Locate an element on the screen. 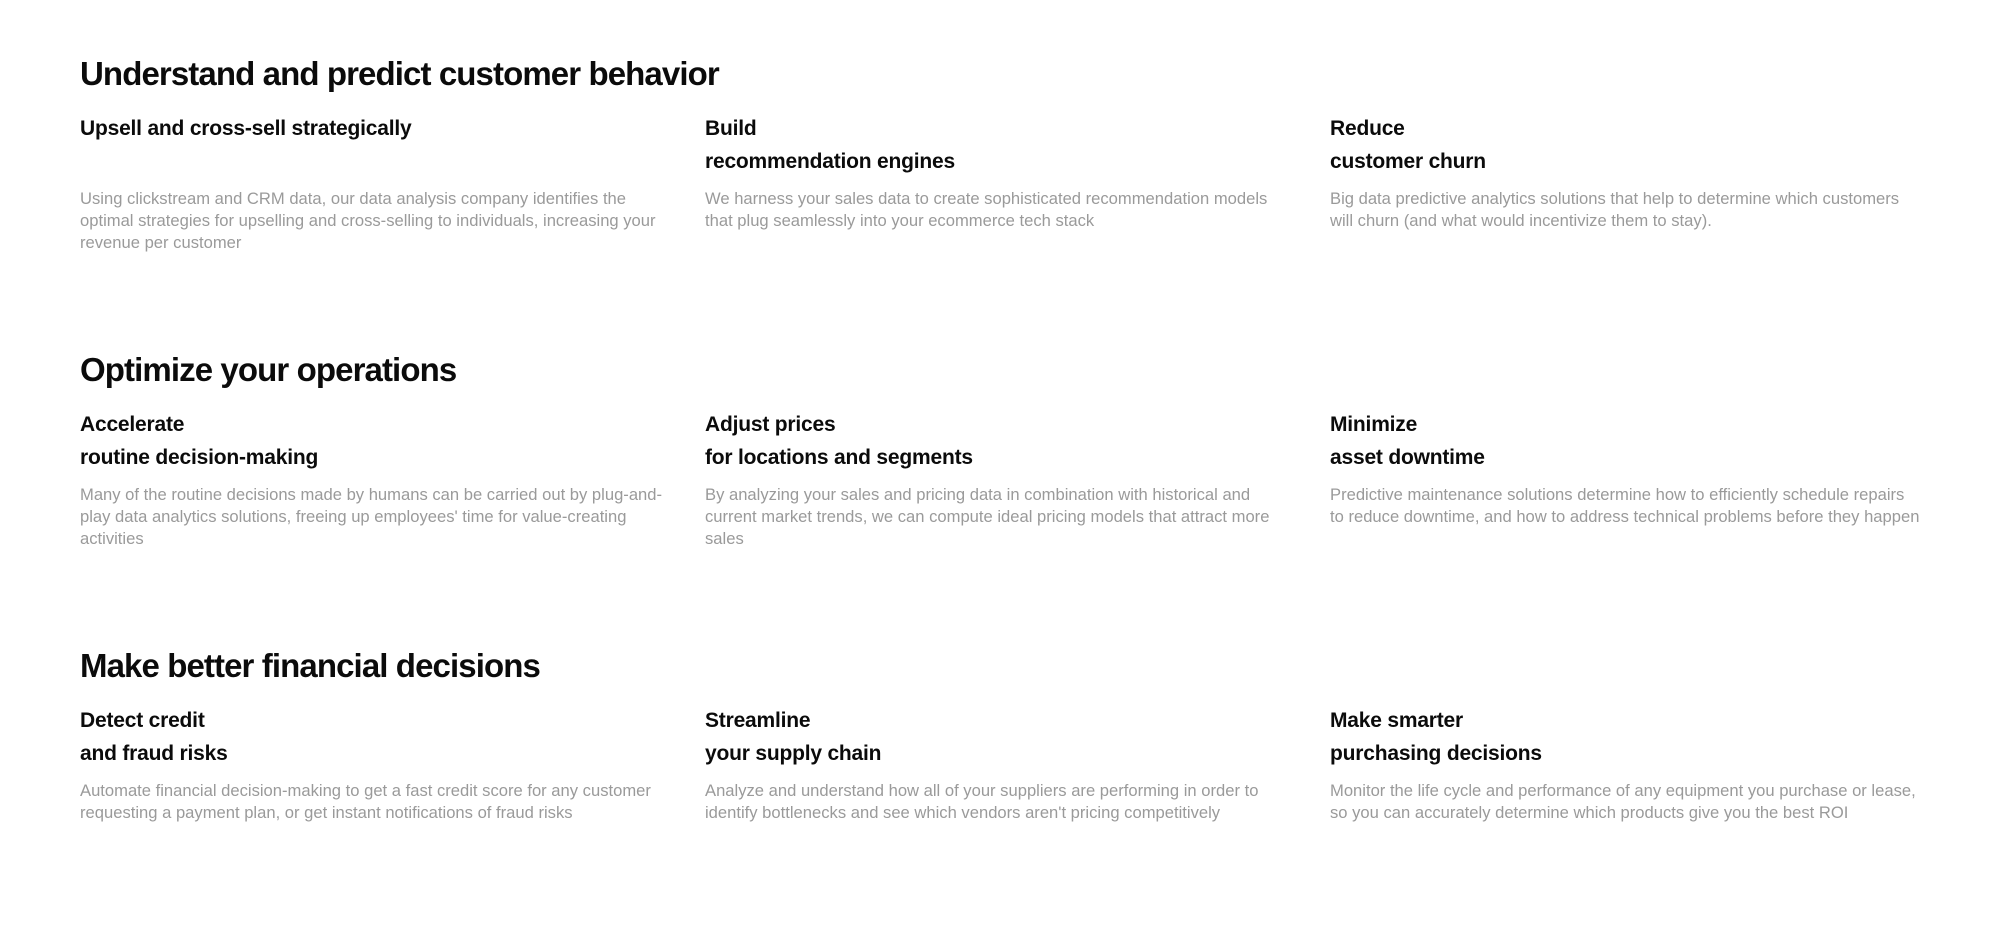 This screenshot has height=940, width=2000. card-title: Detect credit and fraud risks is located at coordinates (375, 737).